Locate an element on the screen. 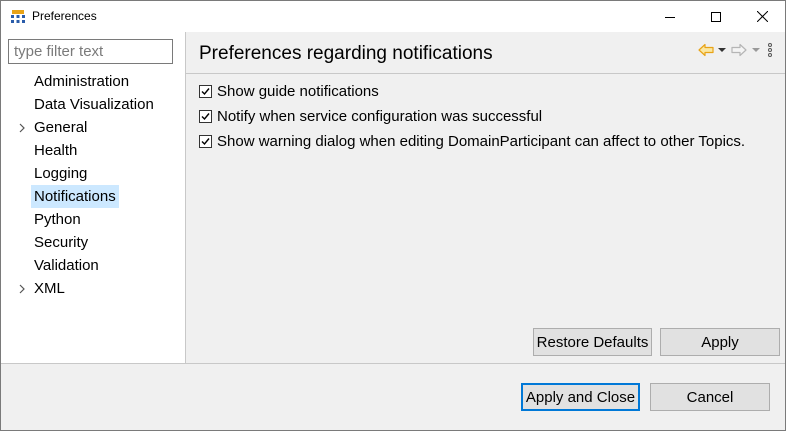 This screenshot has width=786, height=431. restore-defaults-button: Restore Defaults is located at coordinates (592, 342).